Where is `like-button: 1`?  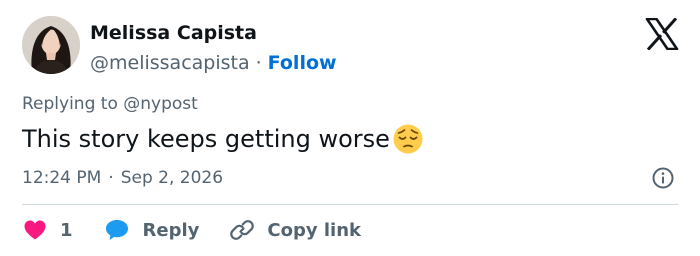
like-button: 1 is located at coordinates (48, 230).